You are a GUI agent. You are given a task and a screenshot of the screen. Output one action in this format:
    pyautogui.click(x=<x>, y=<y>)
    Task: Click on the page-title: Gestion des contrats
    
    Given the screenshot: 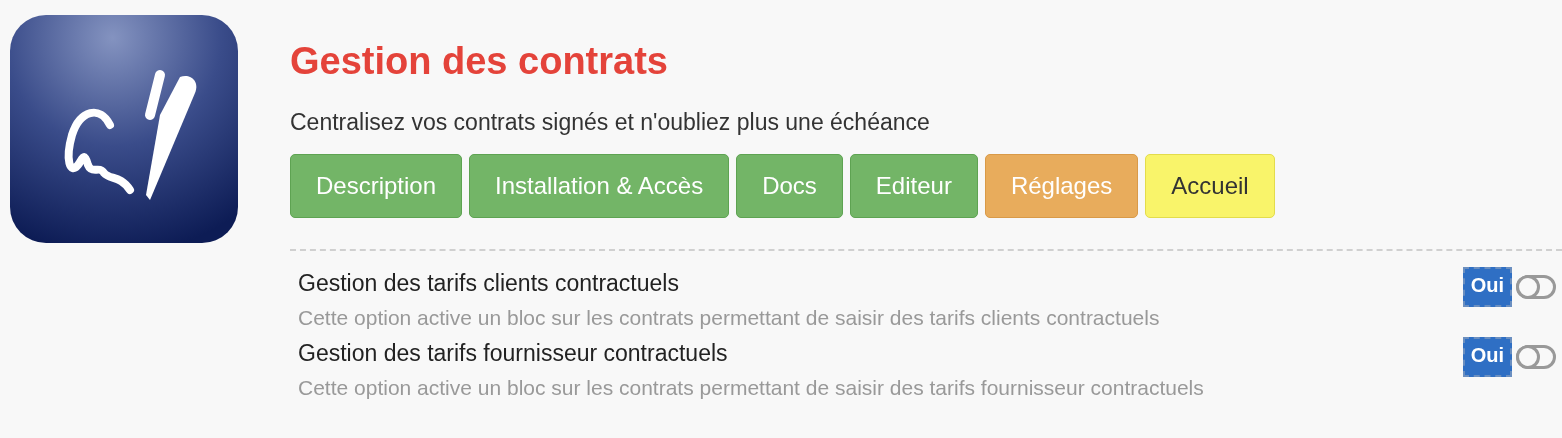 What is the action you would take?
    pyautogui.click(x=479, y=61)
    